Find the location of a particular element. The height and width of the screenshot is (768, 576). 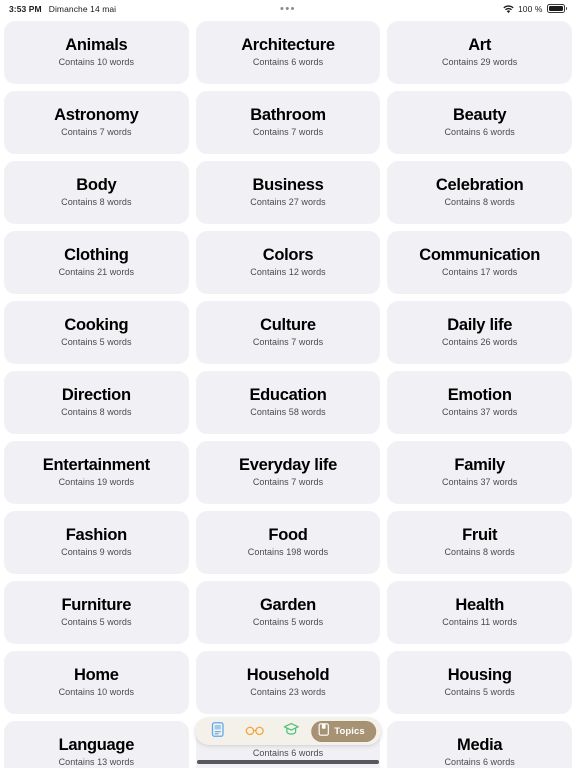

topic-card: Culture Contains 7 words is located at coordinates (288, 332).